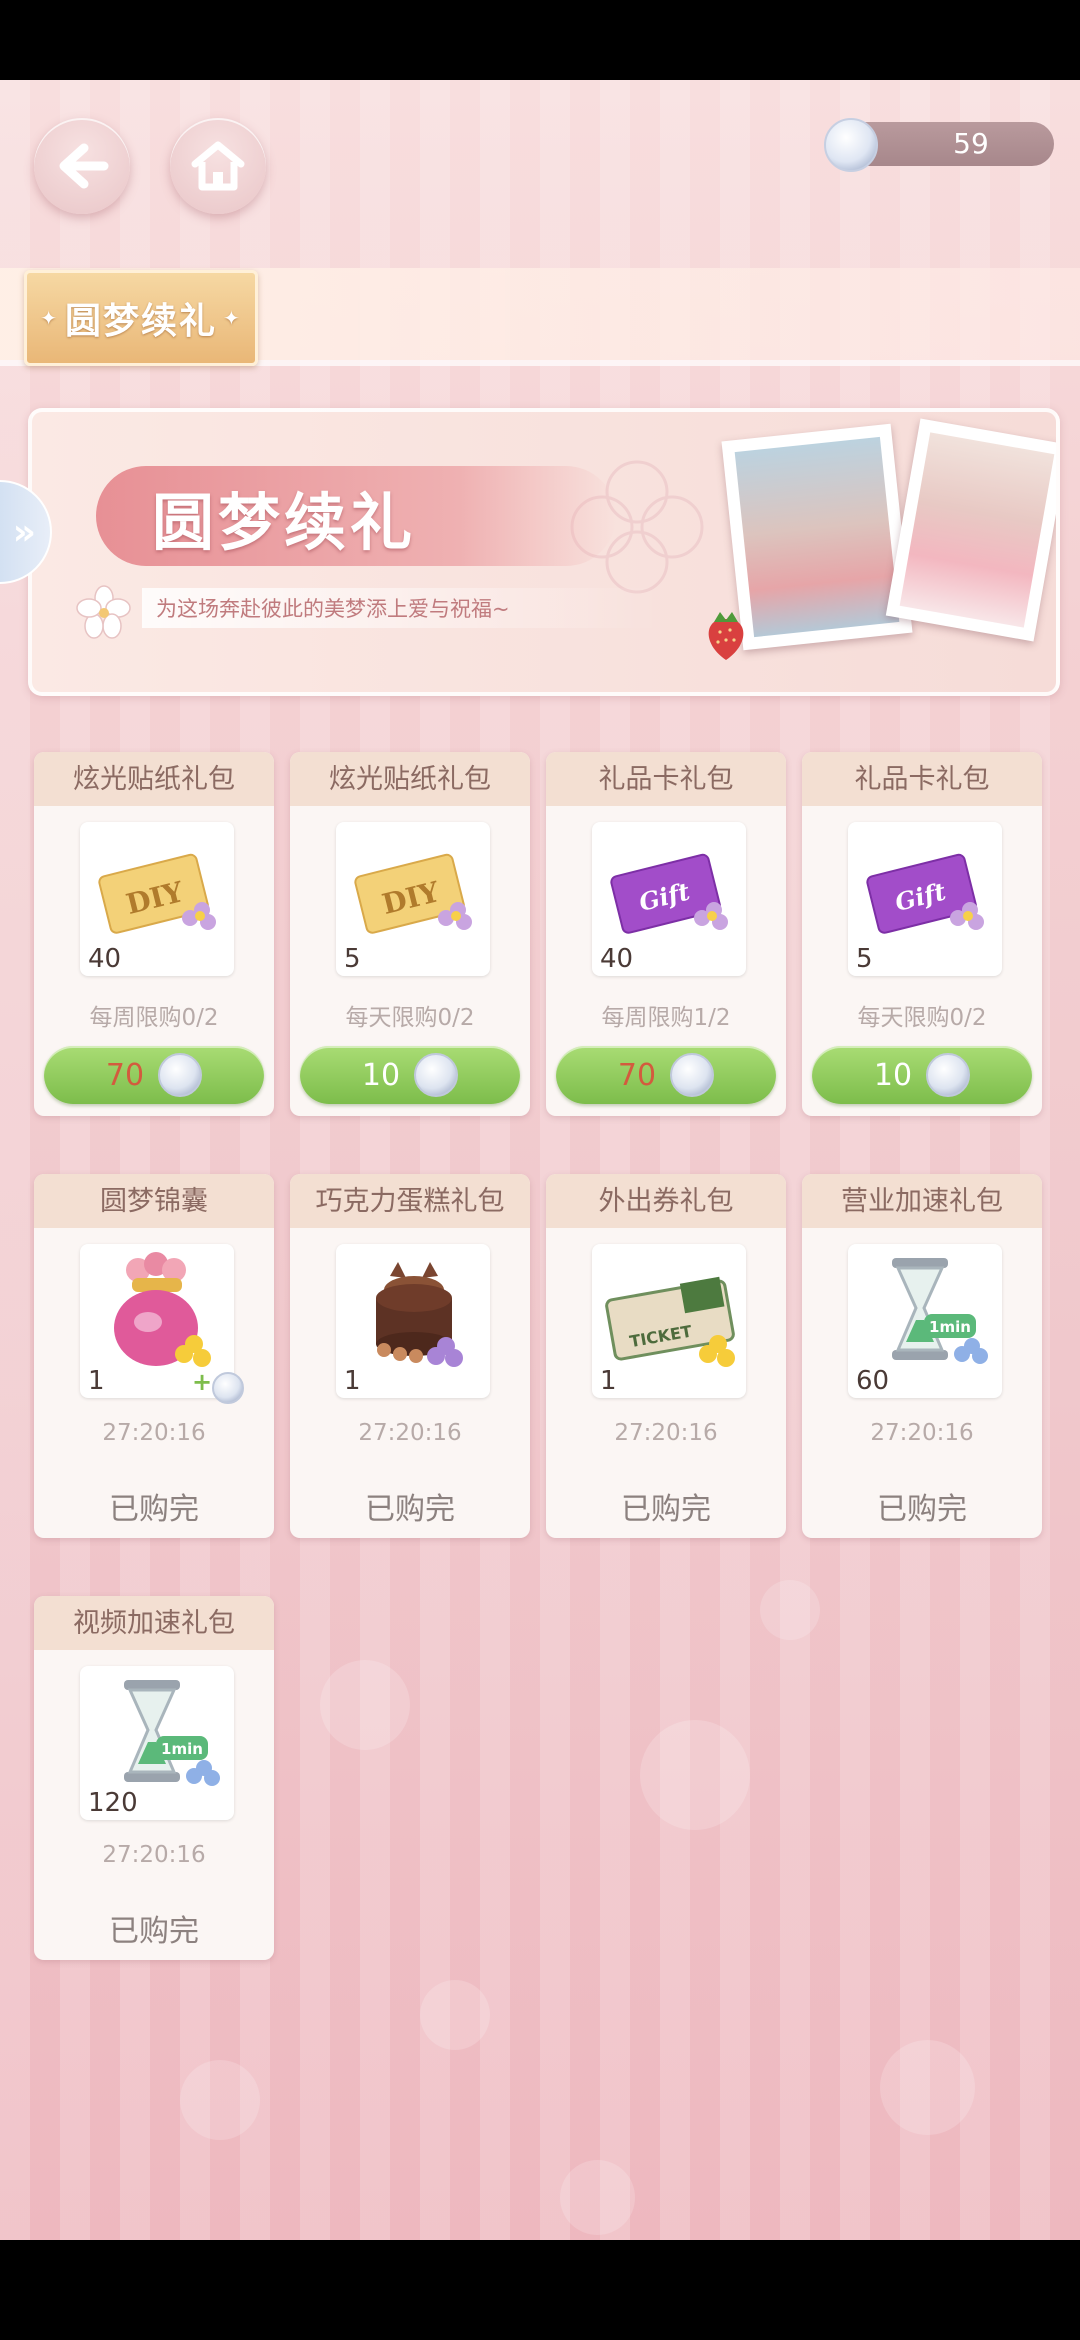  Describe the element at coordinates (971, 143) in the screenshot. I see `currency-amount: 59` at that location.